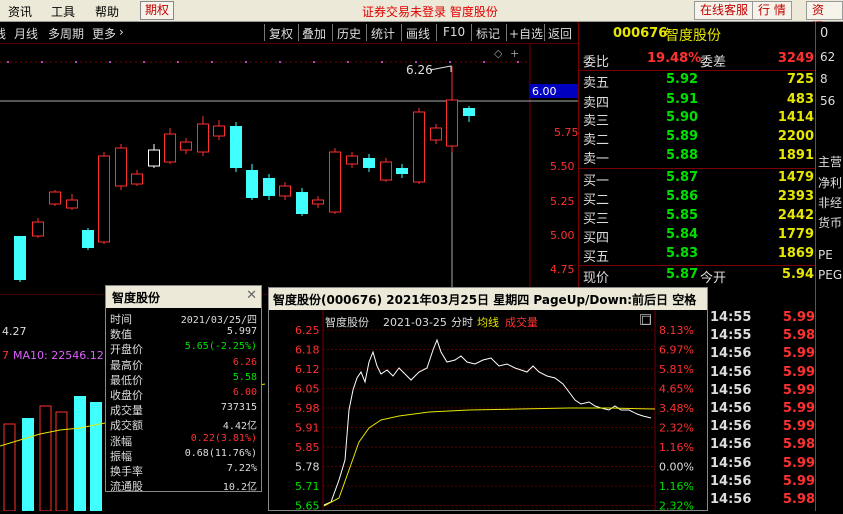  I want to click on ask-row: 卖五 5.92 725, so click(697, 82).